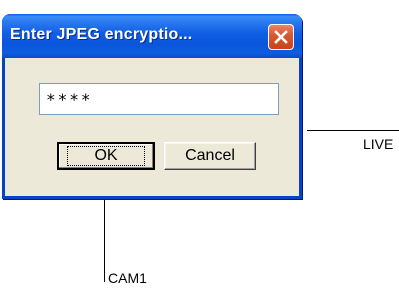 This screenshot has width=399, height=290. I want to click on cam-label: CAM1, so click(127, 278).